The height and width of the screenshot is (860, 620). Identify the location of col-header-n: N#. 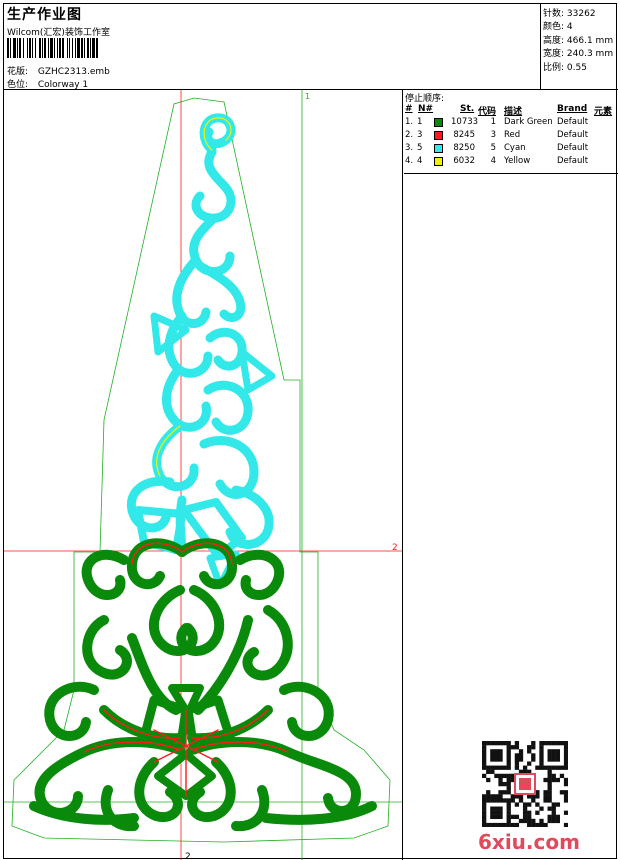
(426, 109).